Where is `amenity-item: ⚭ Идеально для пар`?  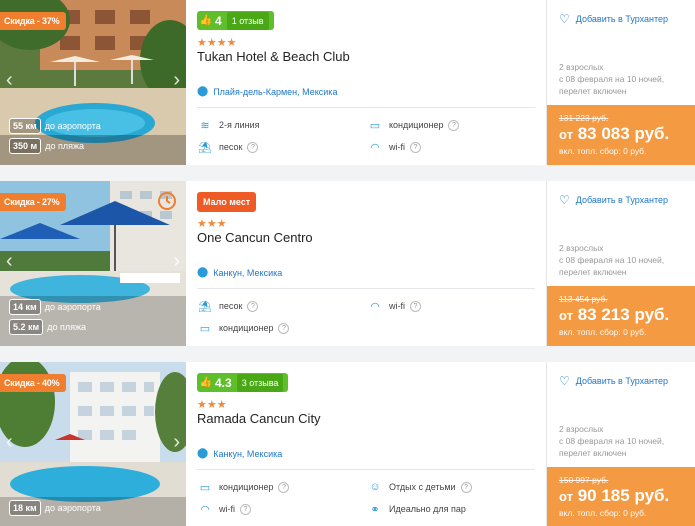
amenity-item: ⚭ Идеально для пар is located at coordinates (416, 509).